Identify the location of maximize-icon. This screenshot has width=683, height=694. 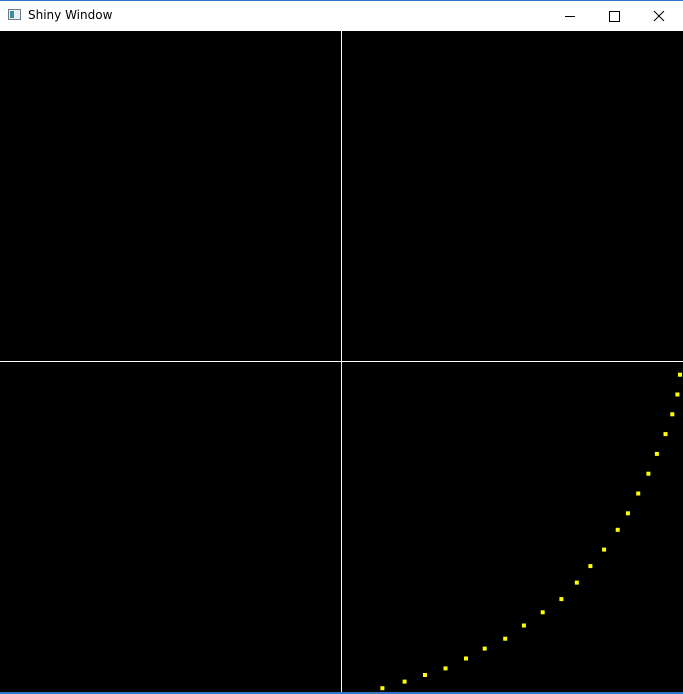
(614, 16).